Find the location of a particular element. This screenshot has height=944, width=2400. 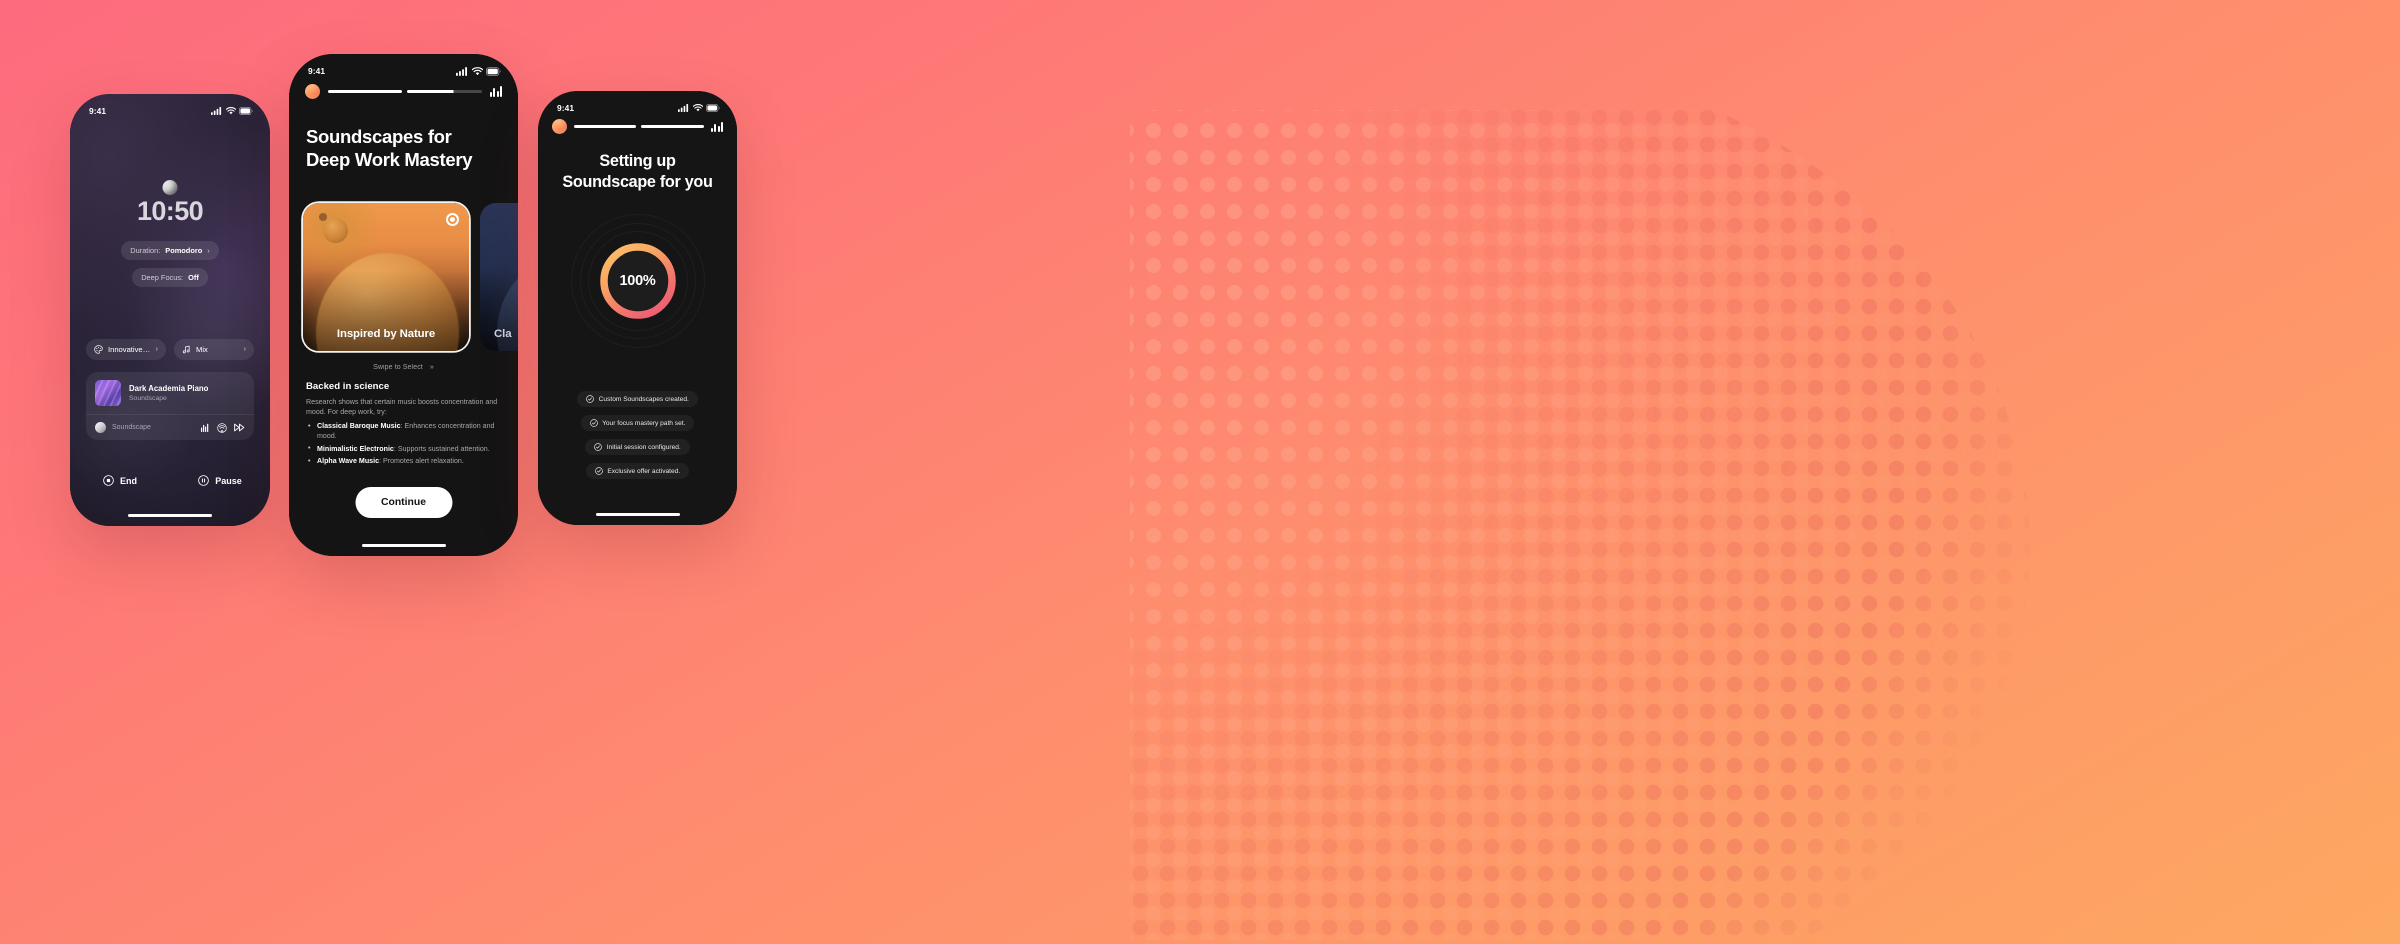

checklist-item: Your focus mastery path set. is located at coordinates (637, 423).